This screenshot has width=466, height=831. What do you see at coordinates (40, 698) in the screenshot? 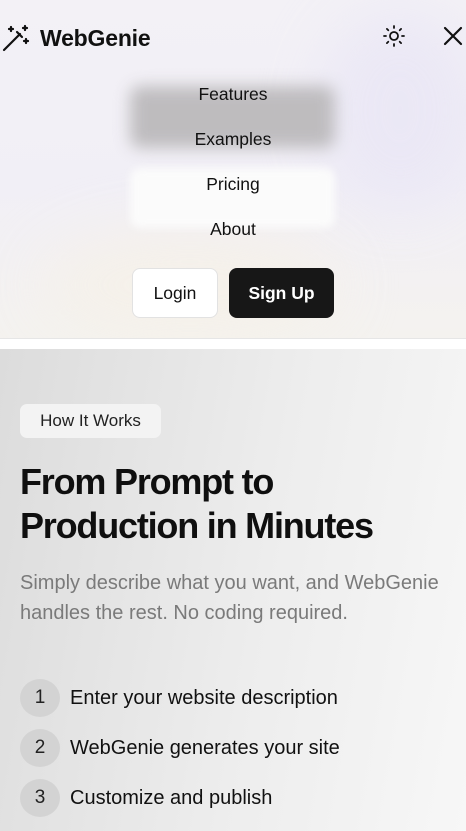
I see `step-number: 1` at bounding box center [40, 698].